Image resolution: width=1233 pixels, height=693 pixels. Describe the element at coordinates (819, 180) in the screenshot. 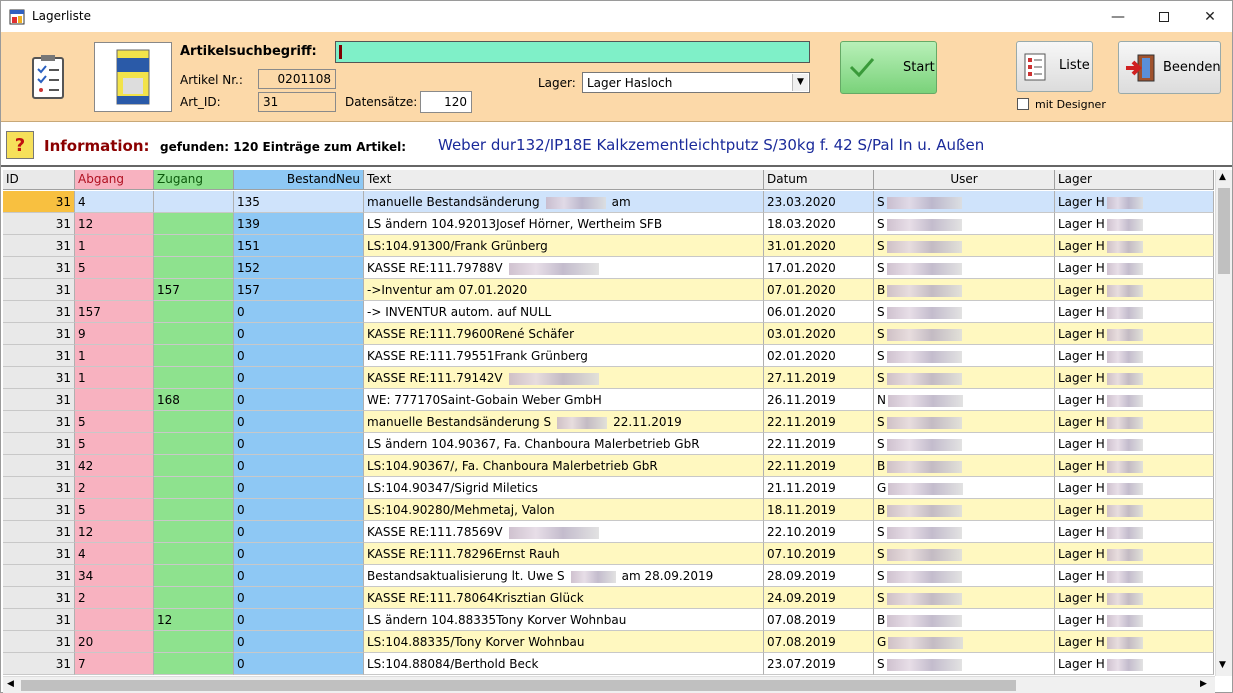

I see `column-header-datum: Datum` at that location.